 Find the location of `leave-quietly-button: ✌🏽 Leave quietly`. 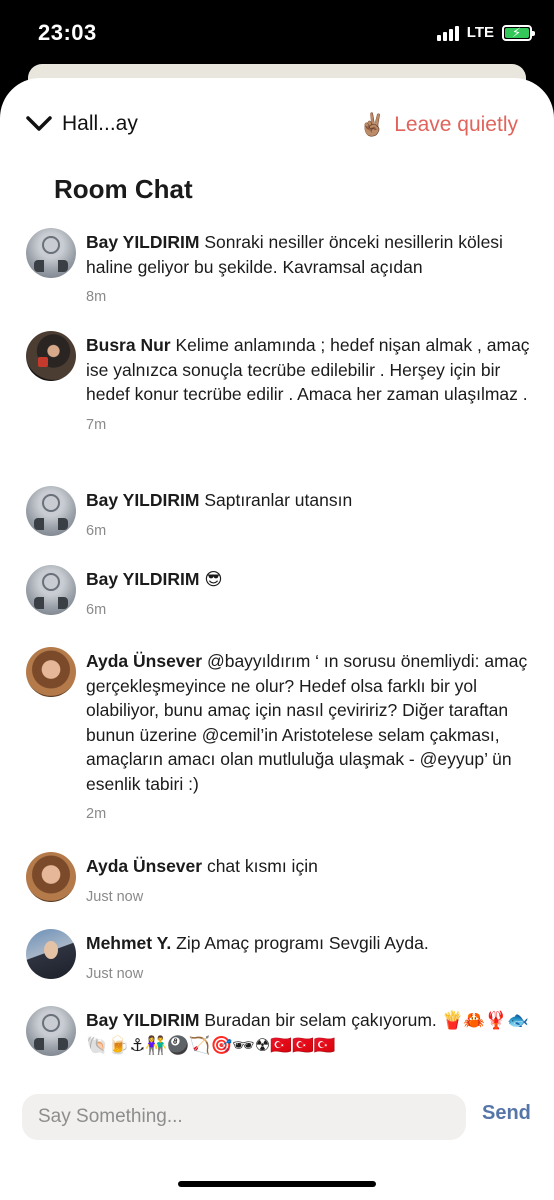

leave-quietly-button: ✌🏽 Leave quietly is located at coordinates (438, 125).